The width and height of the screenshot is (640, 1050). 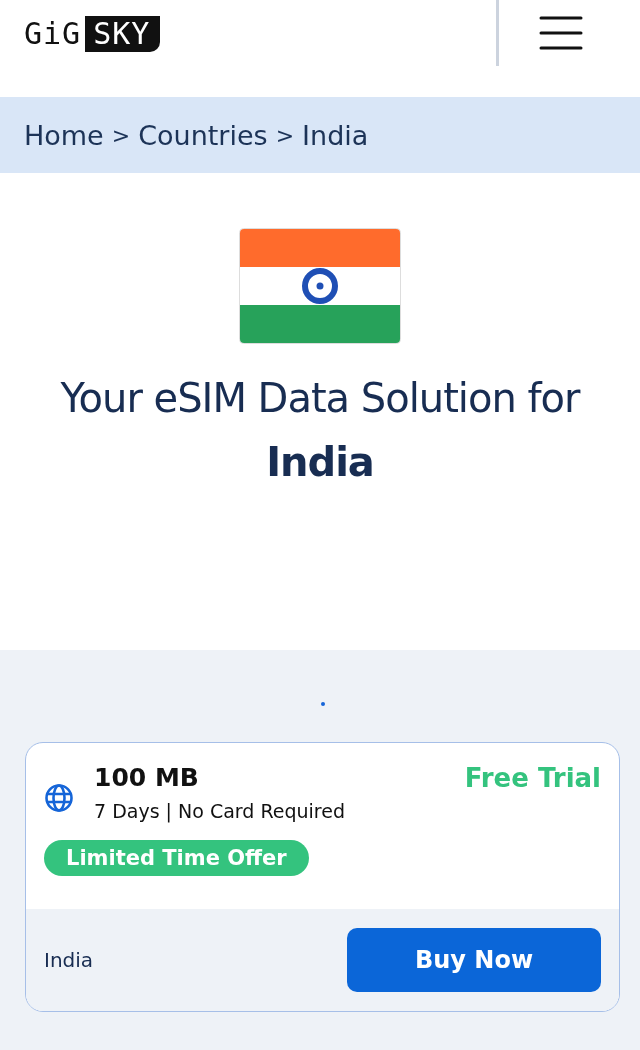 What do you see at coordinates (561, 32) in the screenshot?
I see `menu-icon` at bounding box center [561, 32].